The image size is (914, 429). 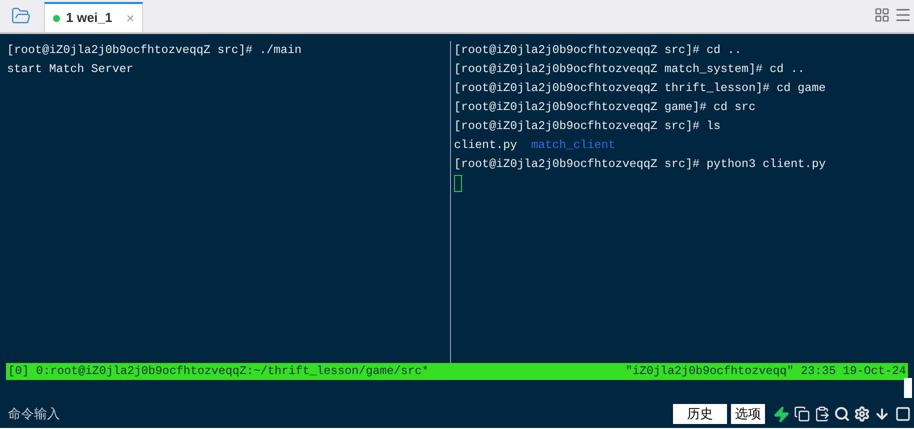 I want to click on terminal-line: [root@iZ0jla2j0b9ocfhtozveqqZ src]# ls, so click(x=587, y=126).